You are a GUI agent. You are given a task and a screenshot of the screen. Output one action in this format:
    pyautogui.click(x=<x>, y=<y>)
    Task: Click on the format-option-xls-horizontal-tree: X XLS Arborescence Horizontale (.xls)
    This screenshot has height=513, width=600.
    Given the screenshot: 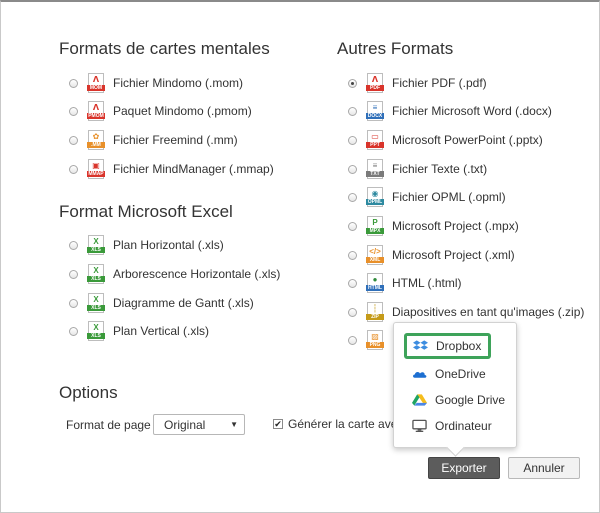 What is the action you would take?
    pyautogui.click(x=174, y=274)
    